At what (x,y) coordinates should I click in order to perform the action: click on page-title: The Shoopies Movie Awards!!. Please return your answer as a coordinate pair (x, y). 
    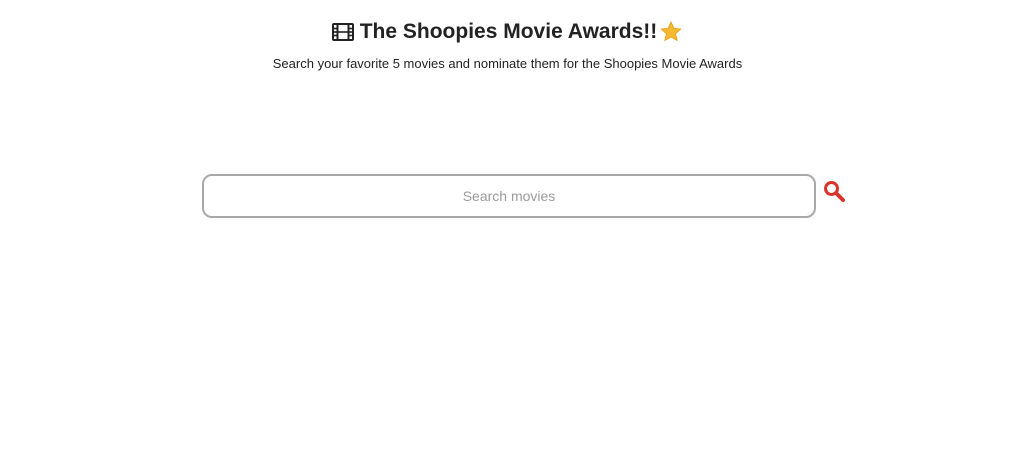
    Looking at the image, I should click on (508, 31).